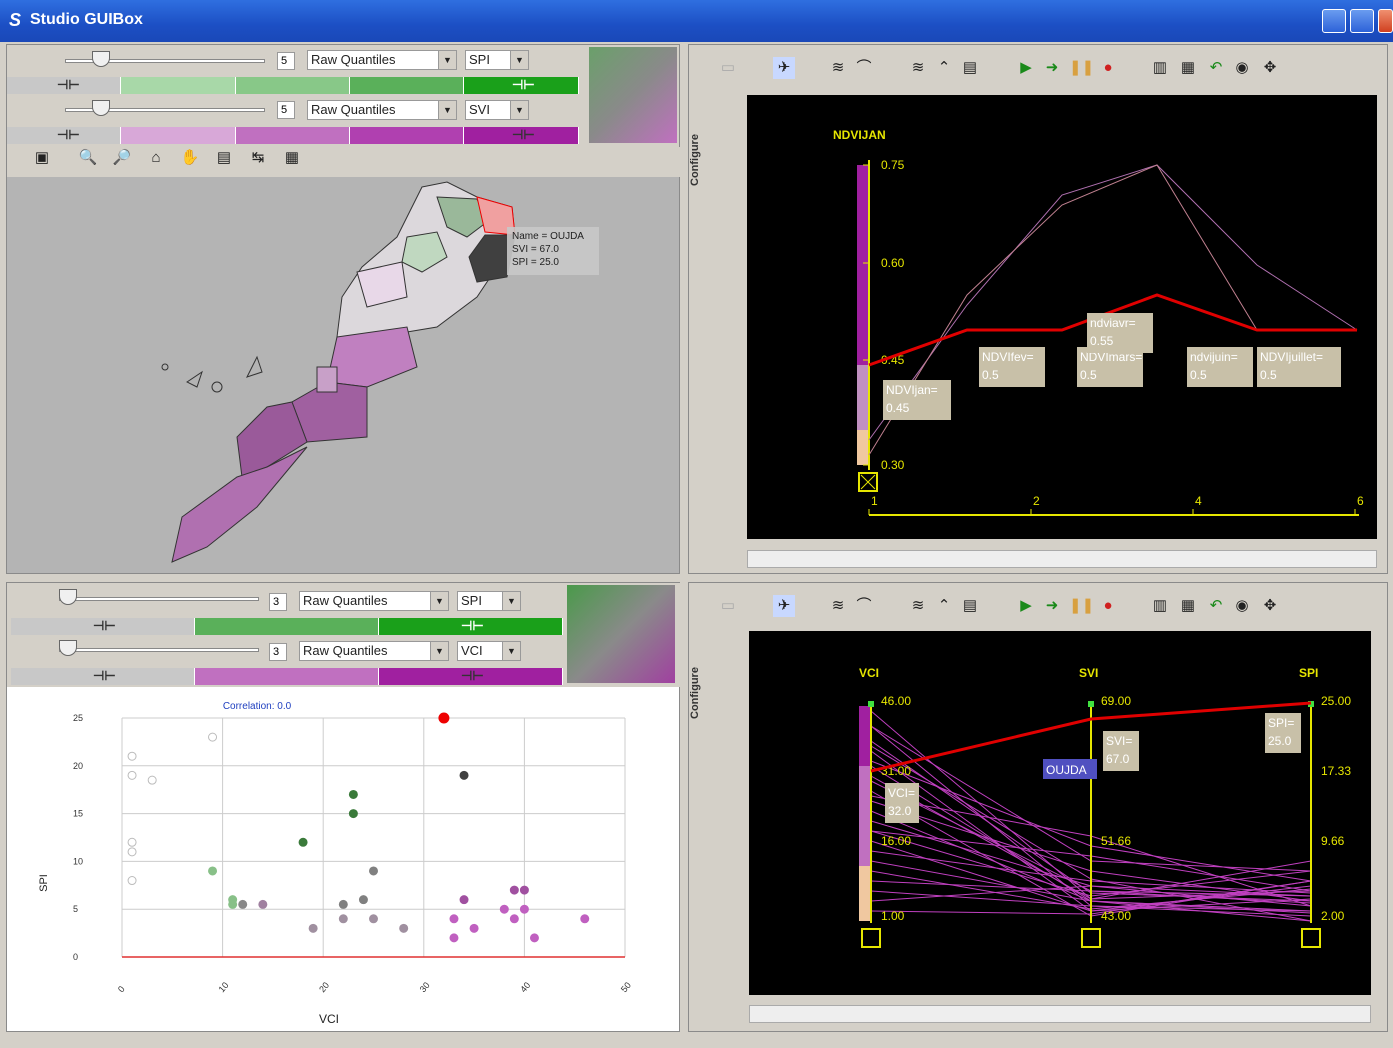 The image size is (1393, 1048). What do you see at coordinates (42, 158) in the screenshot?
I see `select-icon: ▣` at bounding box center [42, 158].